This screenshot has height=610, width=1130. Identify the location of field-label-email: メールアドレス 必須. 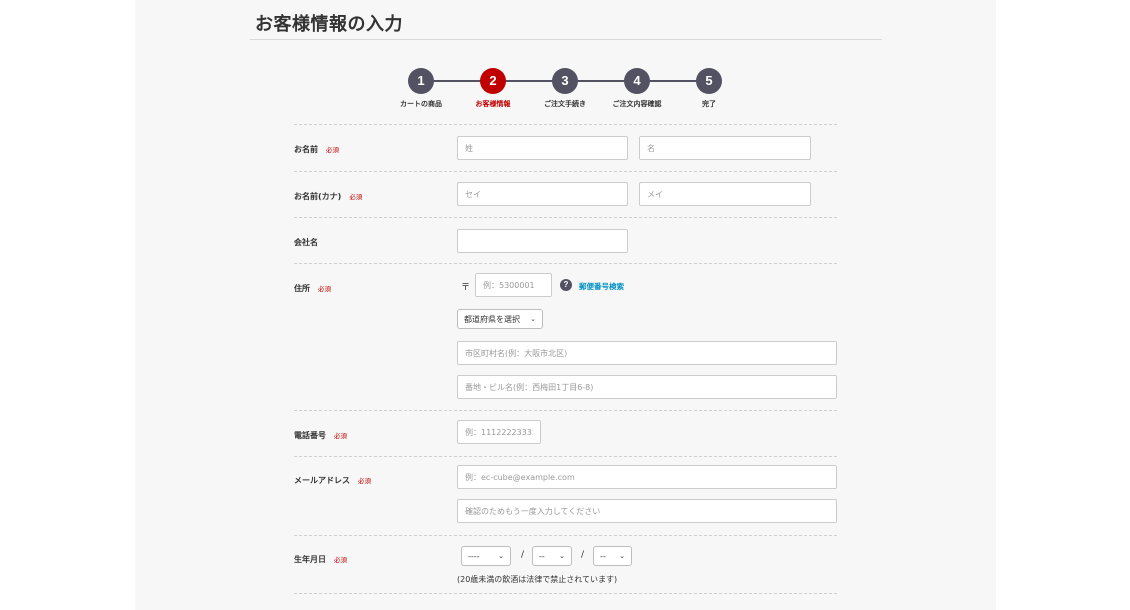
(332, 480).